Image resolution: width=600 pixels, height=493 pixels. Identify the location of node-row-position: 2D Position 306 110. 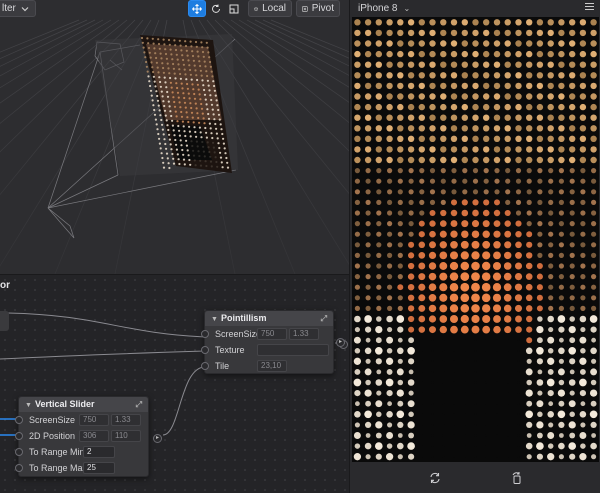
(81, 436).